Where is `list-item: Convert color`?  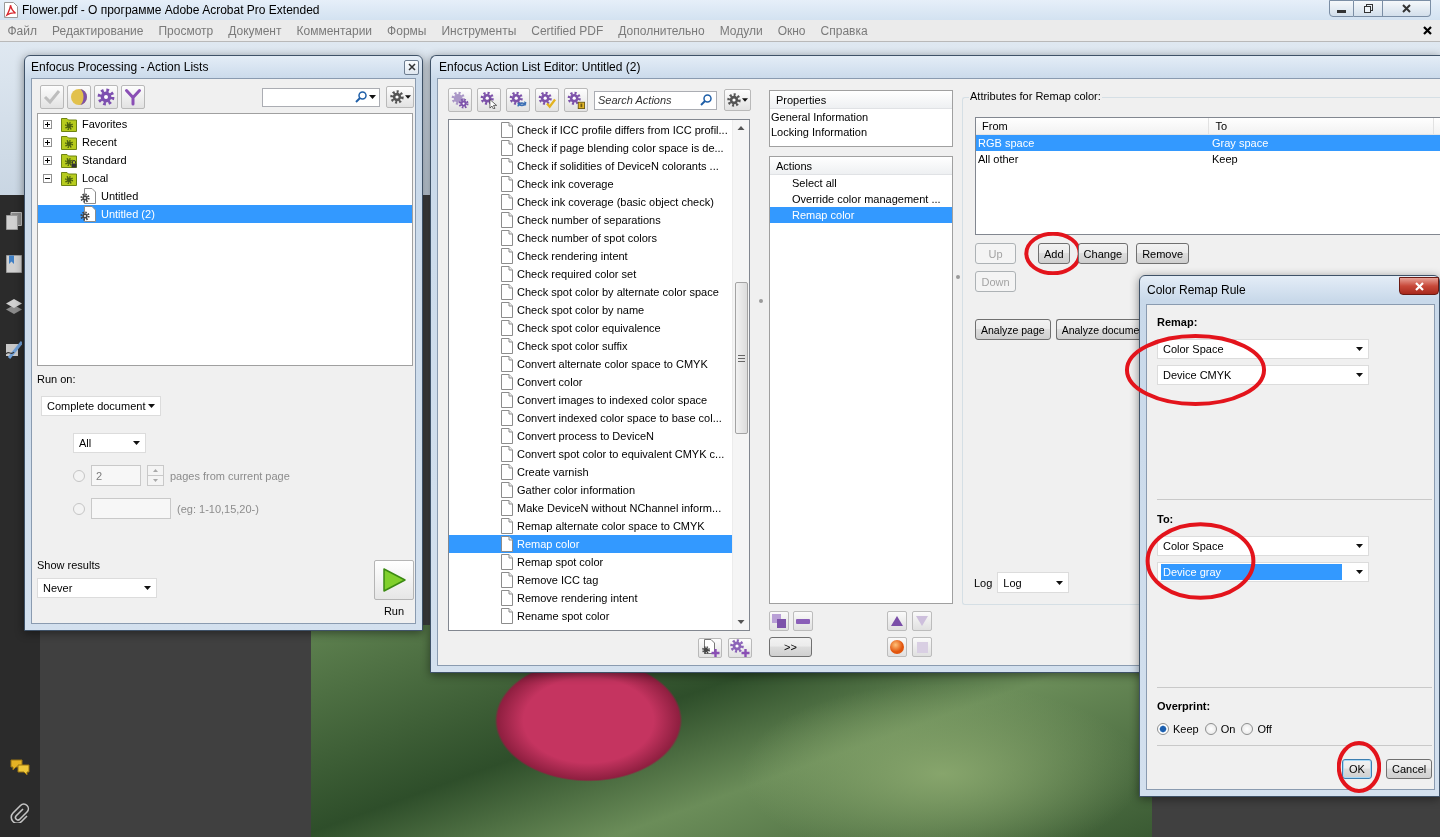
list-item: Convert color is located at coordinates (590, 382).